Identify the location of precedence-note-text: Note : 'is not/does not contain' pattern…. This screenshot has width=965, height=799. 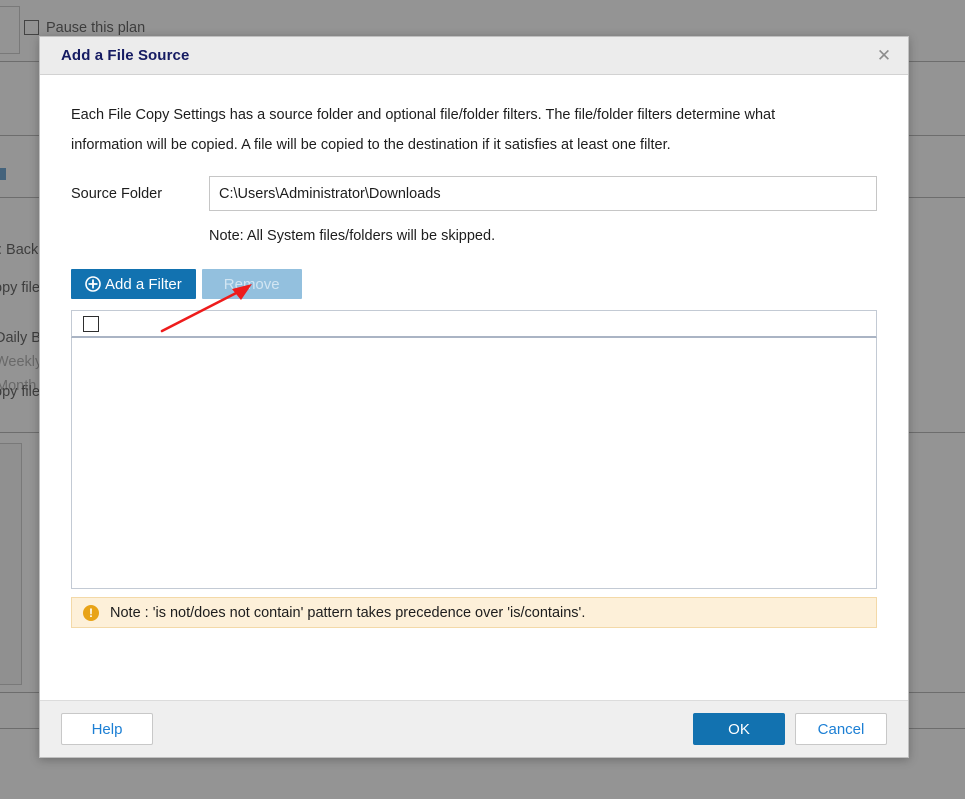
(348, 612).